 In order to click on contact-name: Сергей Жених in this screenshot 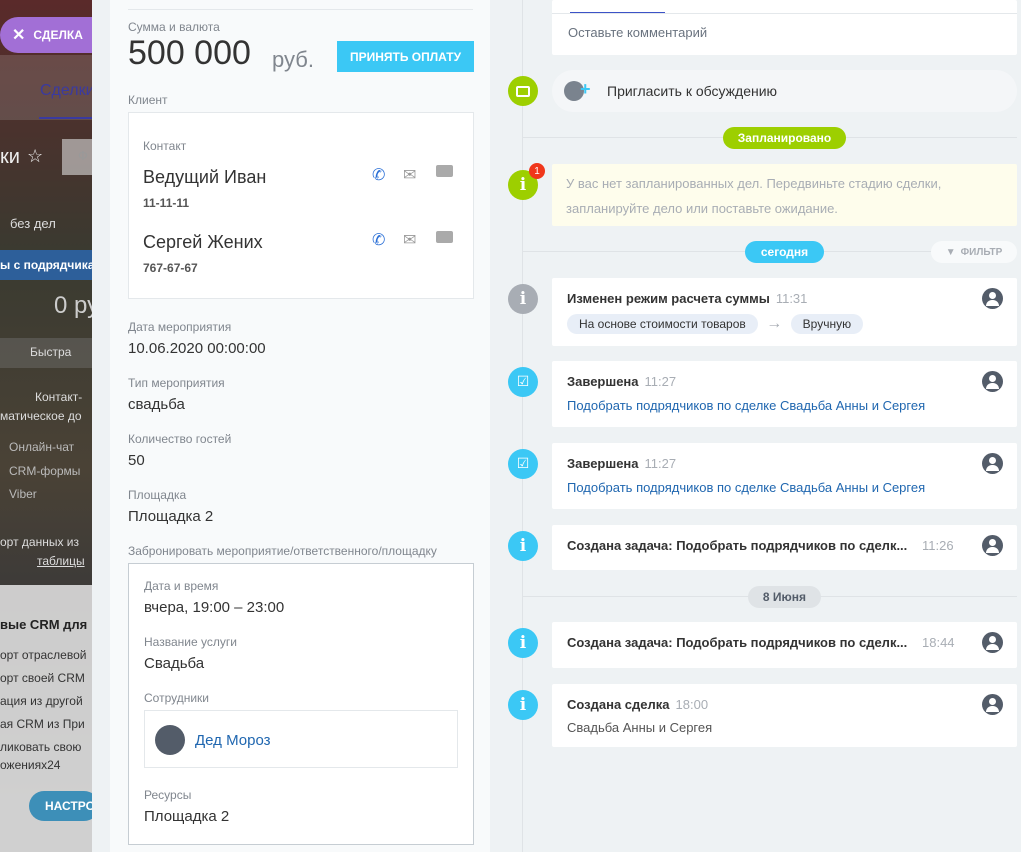, I will do `click(203, 242)`.